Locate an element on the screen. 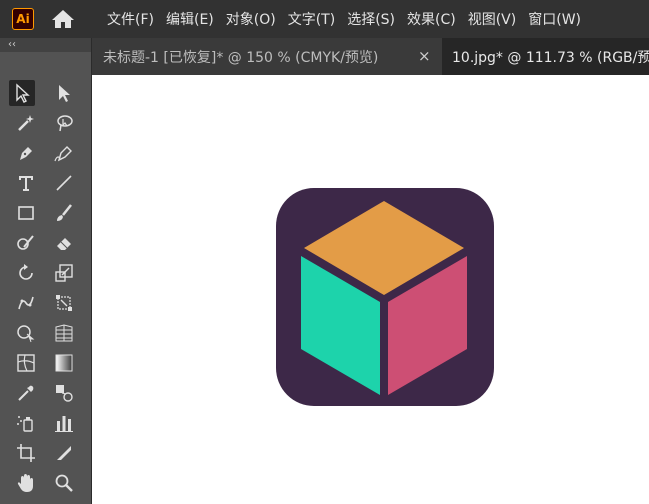  shaper-tool is located at coordinates (26, 243).